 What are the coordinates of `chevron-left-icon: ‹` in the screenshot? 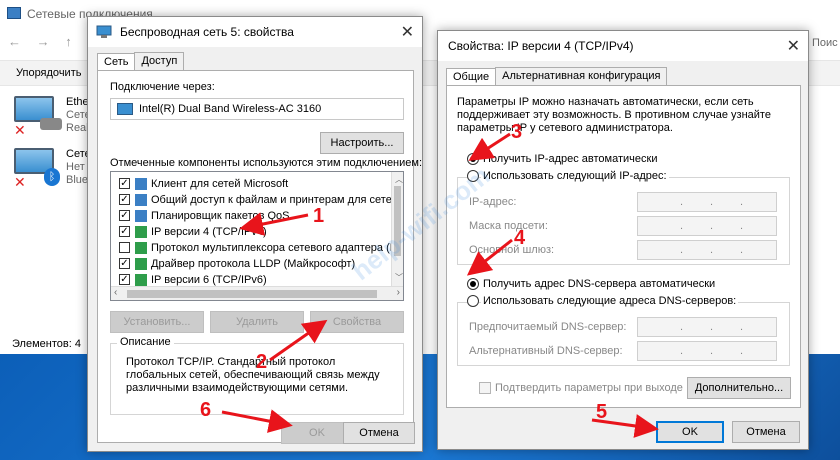 It's located at (115, 292).